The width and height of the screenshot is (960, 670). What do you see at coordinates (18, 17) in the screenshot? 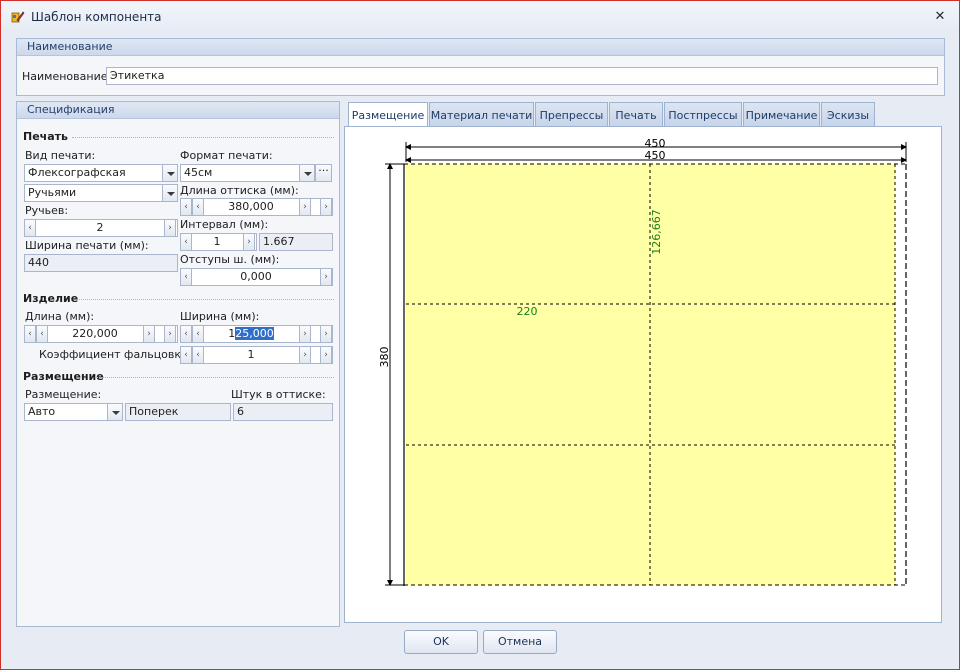
I see `app-icon` at bounding box center [18, 17].